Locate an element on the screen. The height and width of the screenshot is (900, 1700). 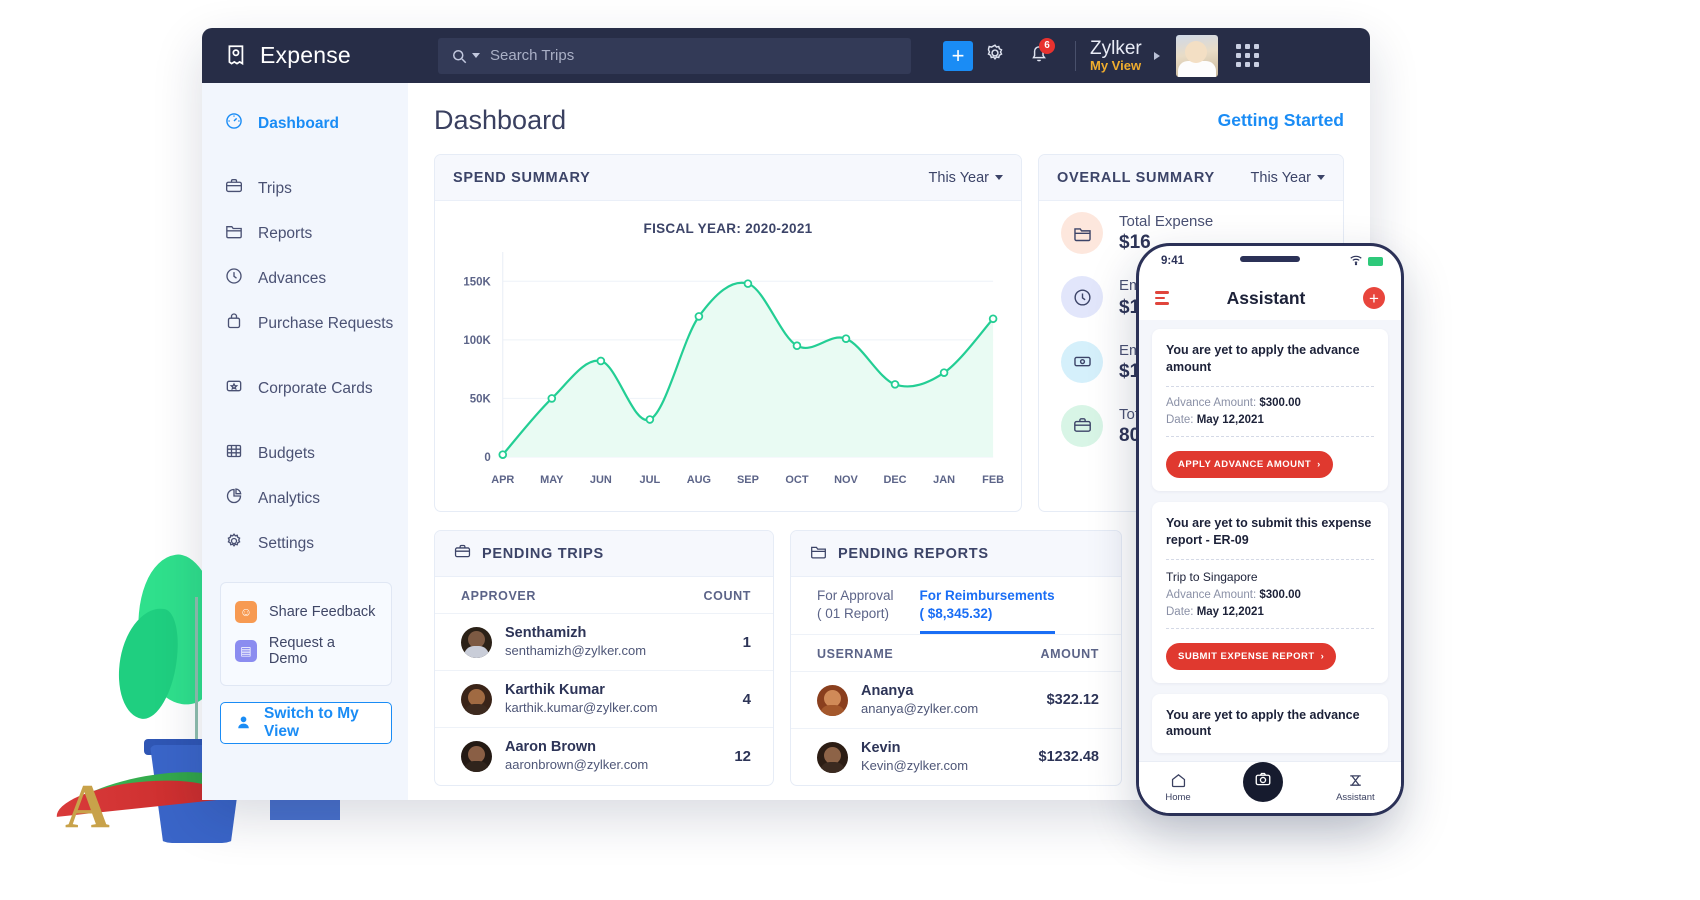
nav-item-assistant: Assistant is located at coordinates (1355, 787).